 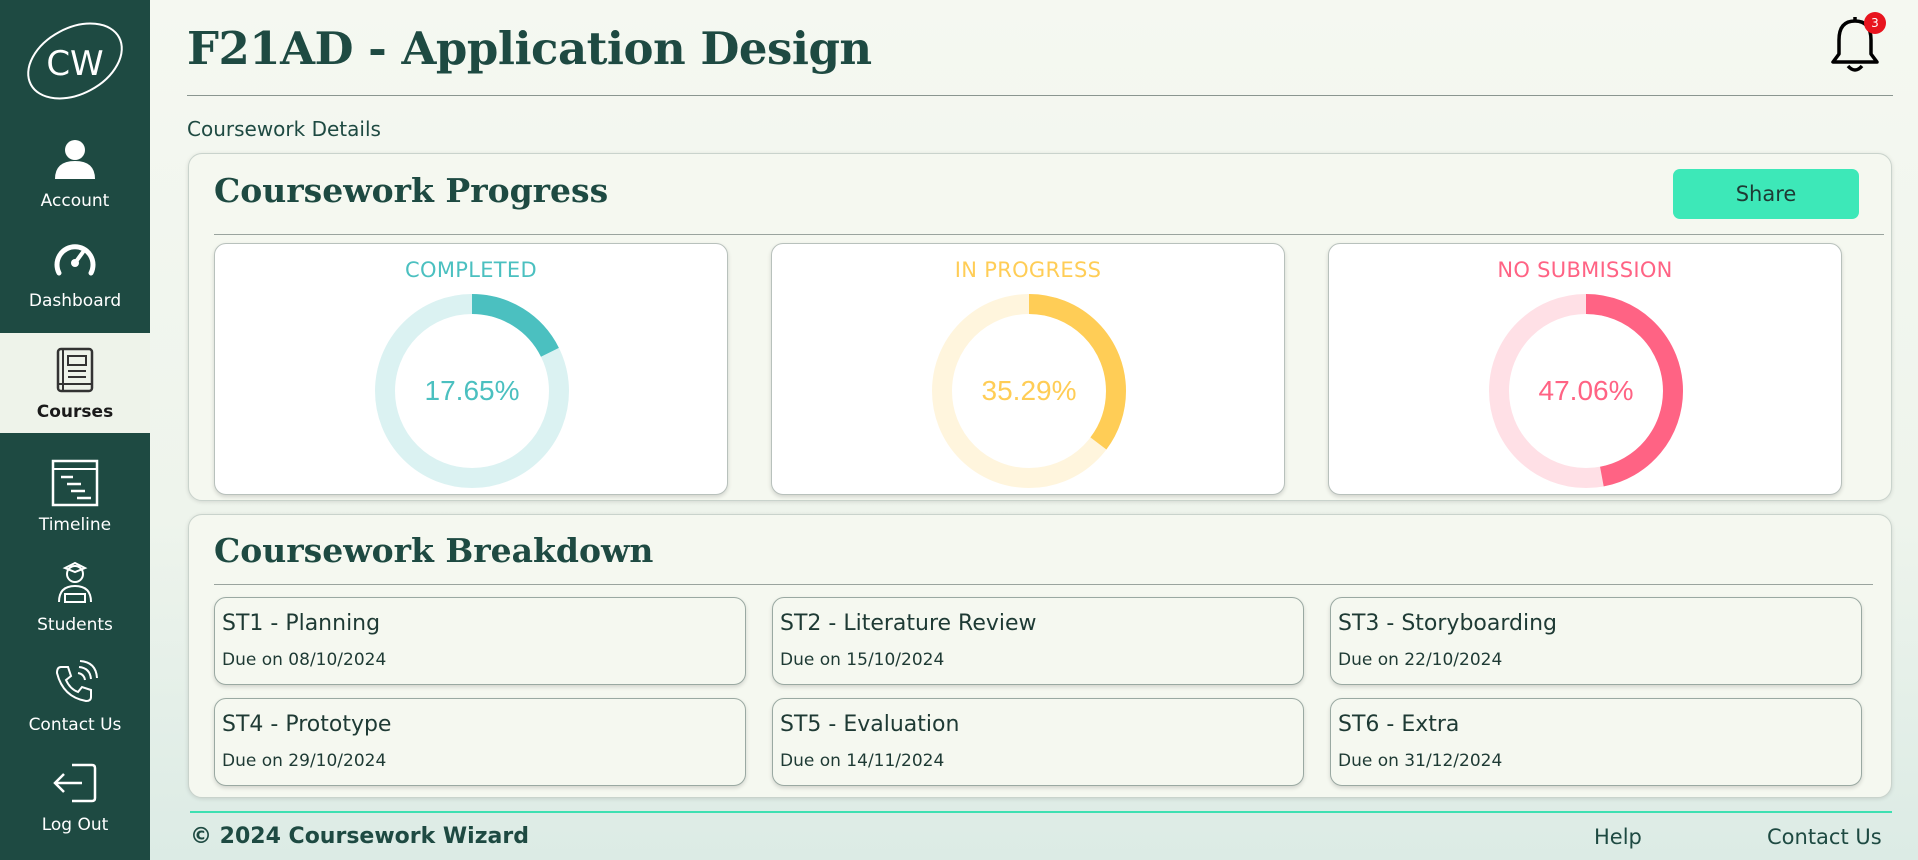 I want to click on sidebar-item-label: Courses, so click(x=75, y=412).